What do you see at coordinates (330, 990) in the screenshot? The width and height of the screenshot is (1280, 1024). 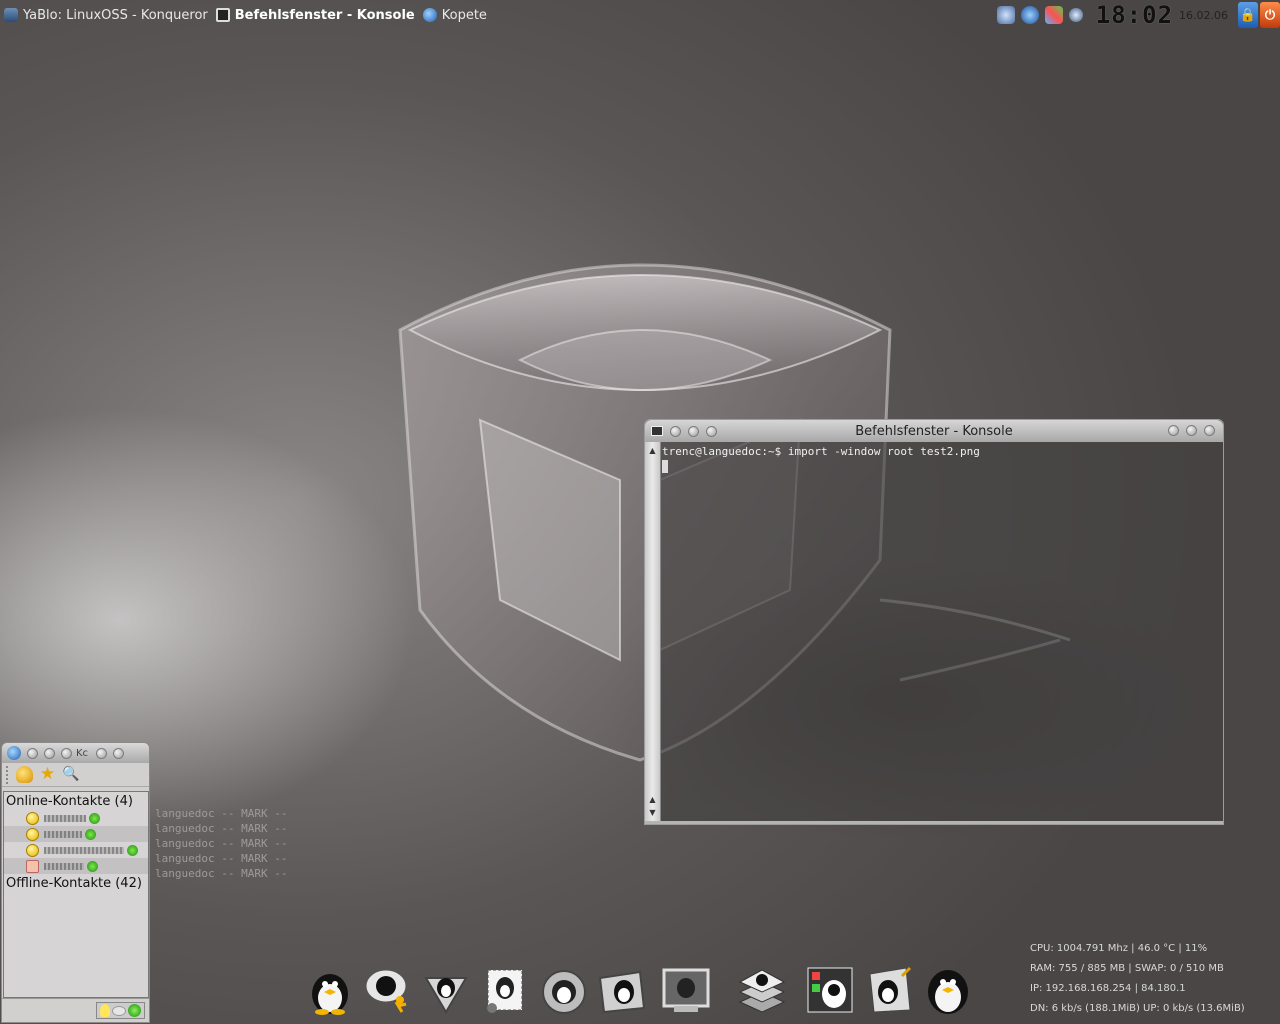 I see `penguin-icon` at bounding box center [330, 990].